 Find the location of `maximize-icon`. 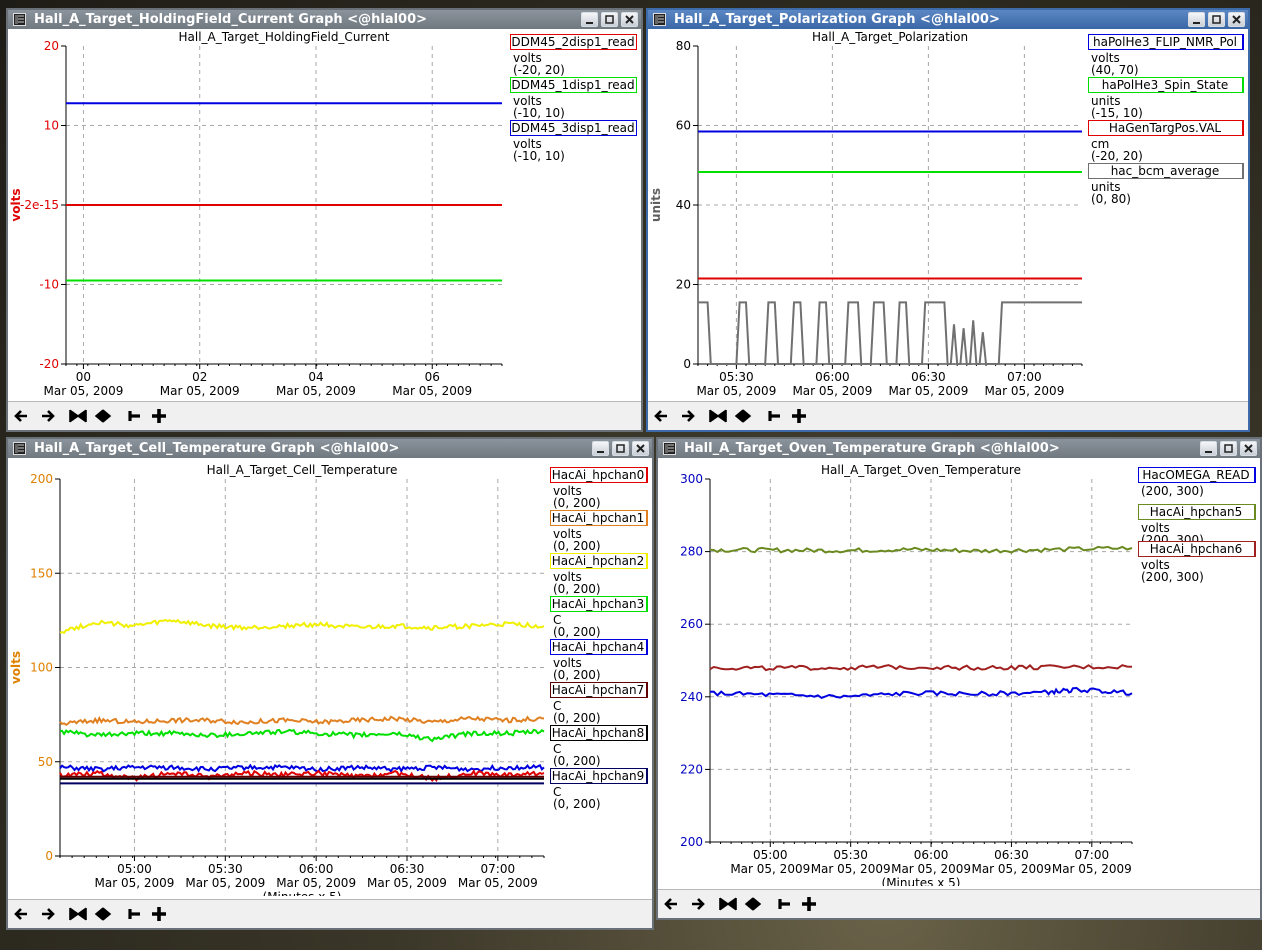

maximize-icon is located at coordinates (620, 448).